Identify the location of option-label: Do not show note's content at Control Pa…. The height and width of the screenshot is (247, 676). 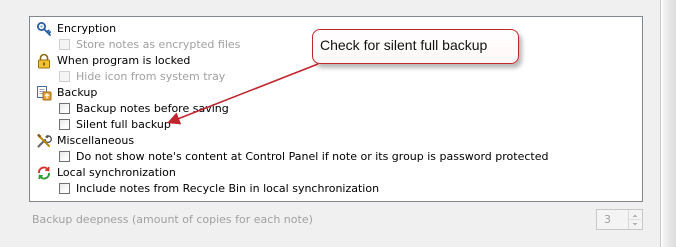
(312, 156).